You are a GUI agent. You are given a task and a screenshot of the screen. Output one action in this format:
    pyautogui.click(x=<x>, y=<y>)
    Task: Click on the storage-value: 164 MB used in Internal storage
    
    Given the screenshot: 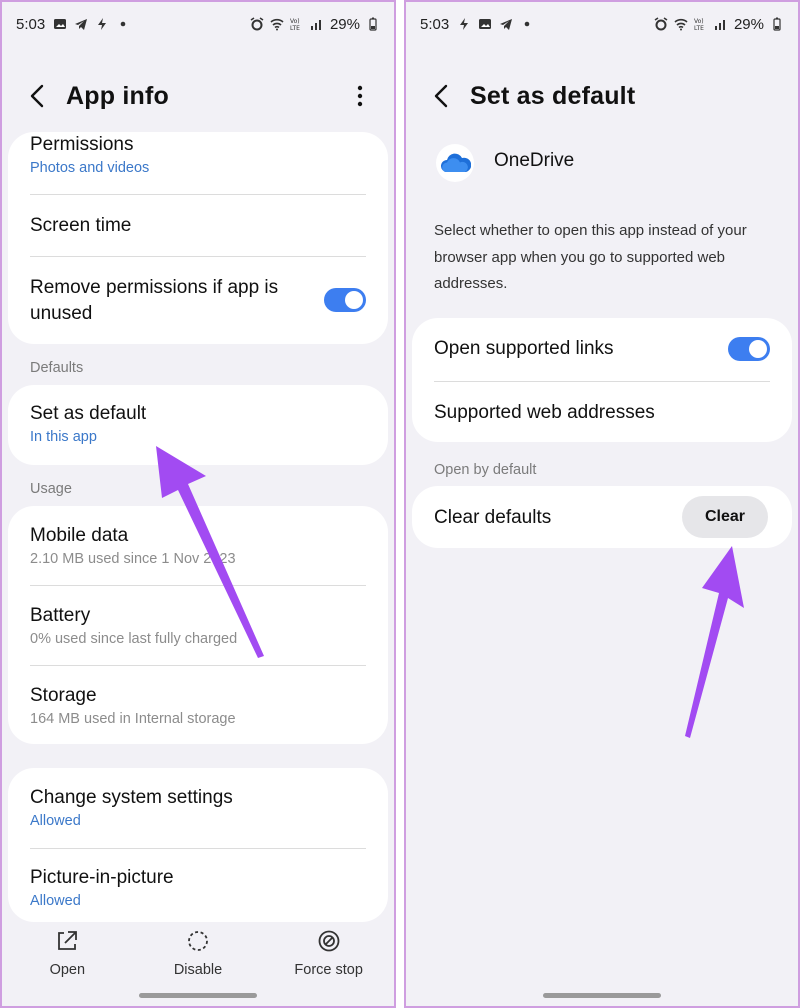 What is the action you would take?
    pyautogui.click(x=133, y=719)
    